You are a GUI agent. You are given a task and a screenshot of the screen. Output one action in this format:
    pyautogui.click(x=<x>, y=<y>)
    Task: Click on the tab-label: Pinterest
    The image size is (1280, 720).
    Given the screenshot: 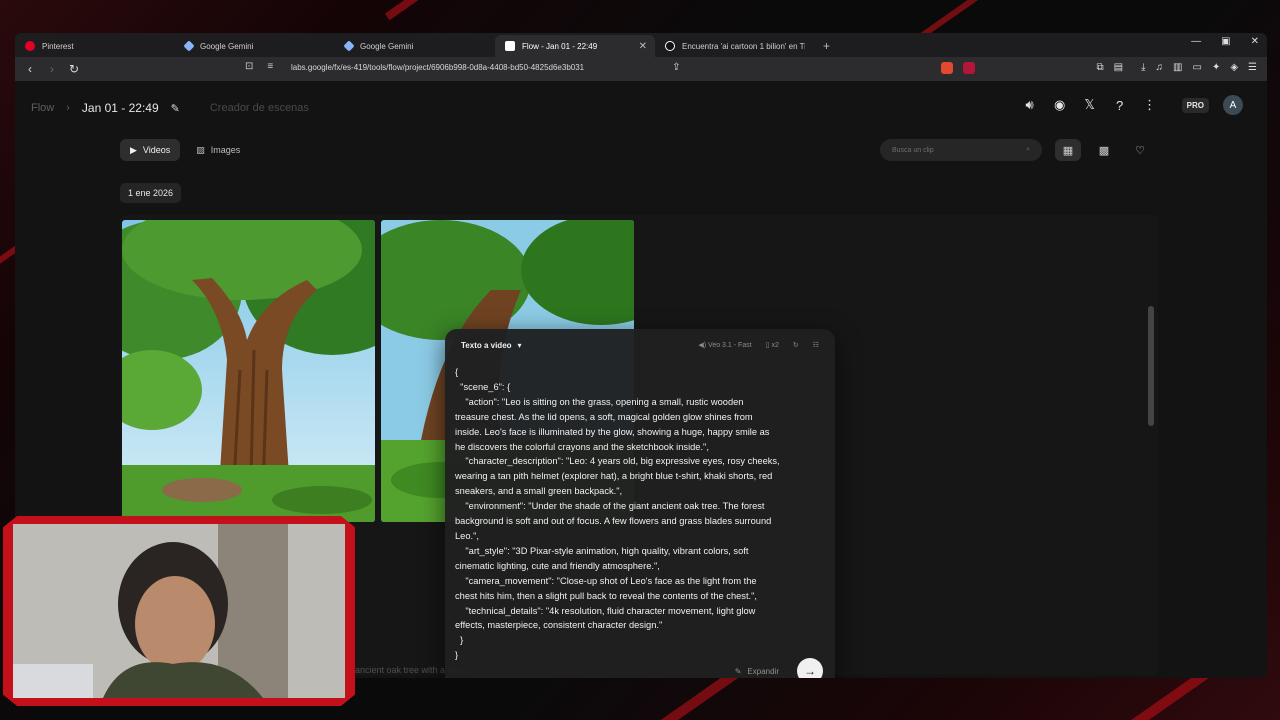 What is the action you would take?
    pyautogui.click(x=58, y=46)
    